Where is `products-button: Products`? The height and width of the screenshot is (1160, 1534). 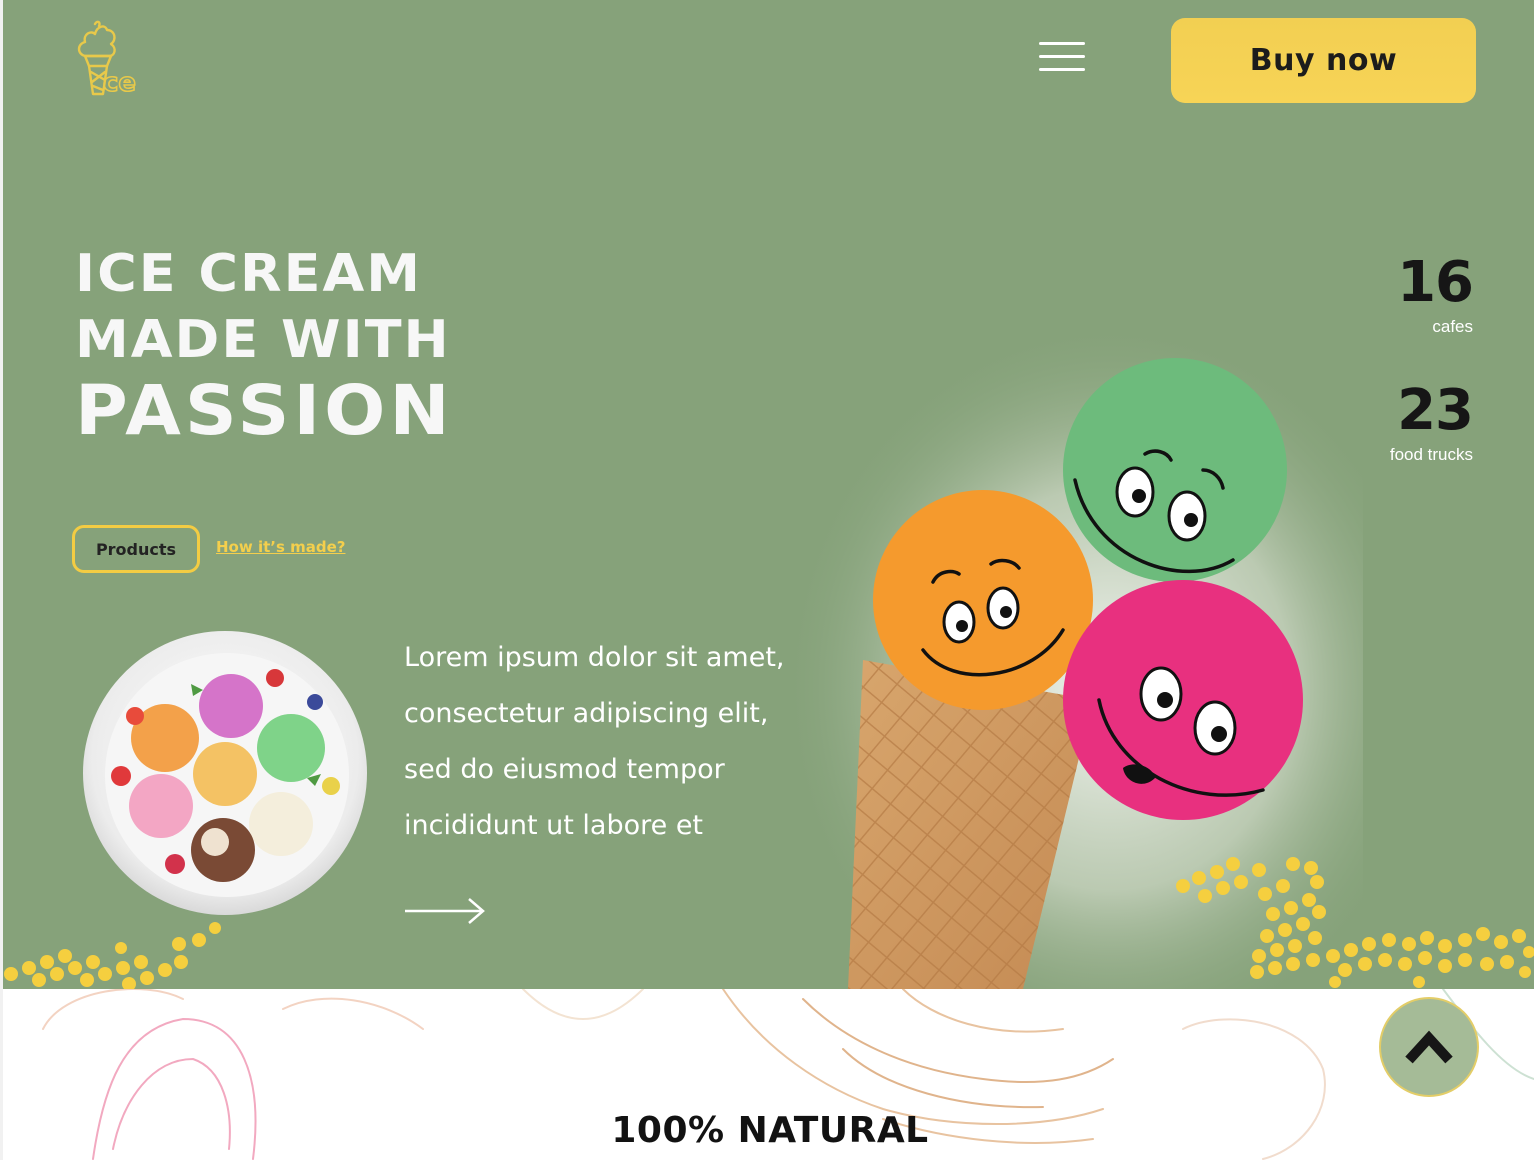
products-button: Products is located at coordinates (136, 549).